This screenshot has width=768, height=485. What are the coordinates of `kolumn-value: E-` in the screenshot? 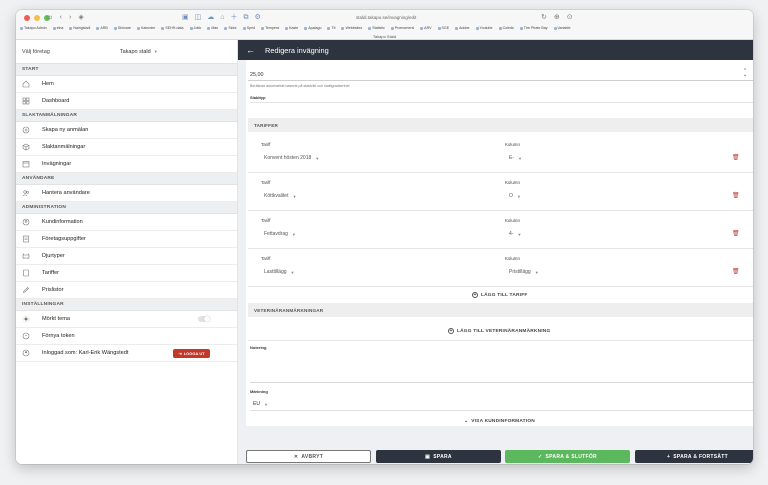 It's located at (511, 158).